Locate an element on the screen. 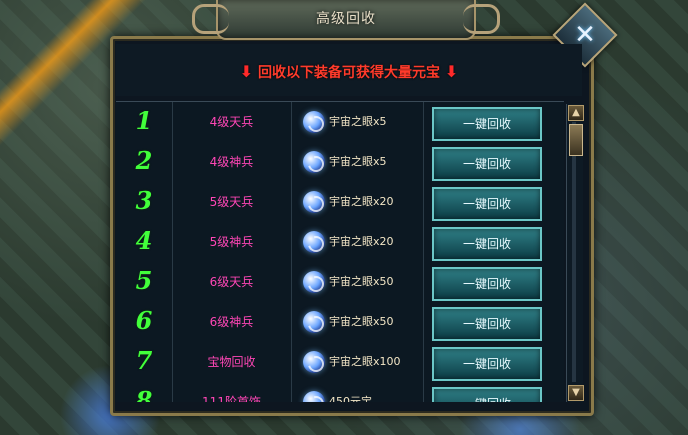 The height and width of the screenshot is (435, 688). list-item: 6 6级神兵 宇宙之眼x50 一键回收 is located at coordinates (340, 322).